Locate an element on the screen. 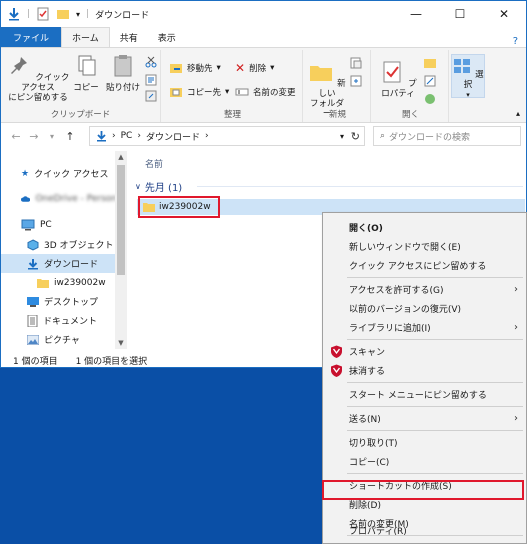 This screenshot has height=544, width=527. copy-button: コピー is located at coordinates (86, 73).